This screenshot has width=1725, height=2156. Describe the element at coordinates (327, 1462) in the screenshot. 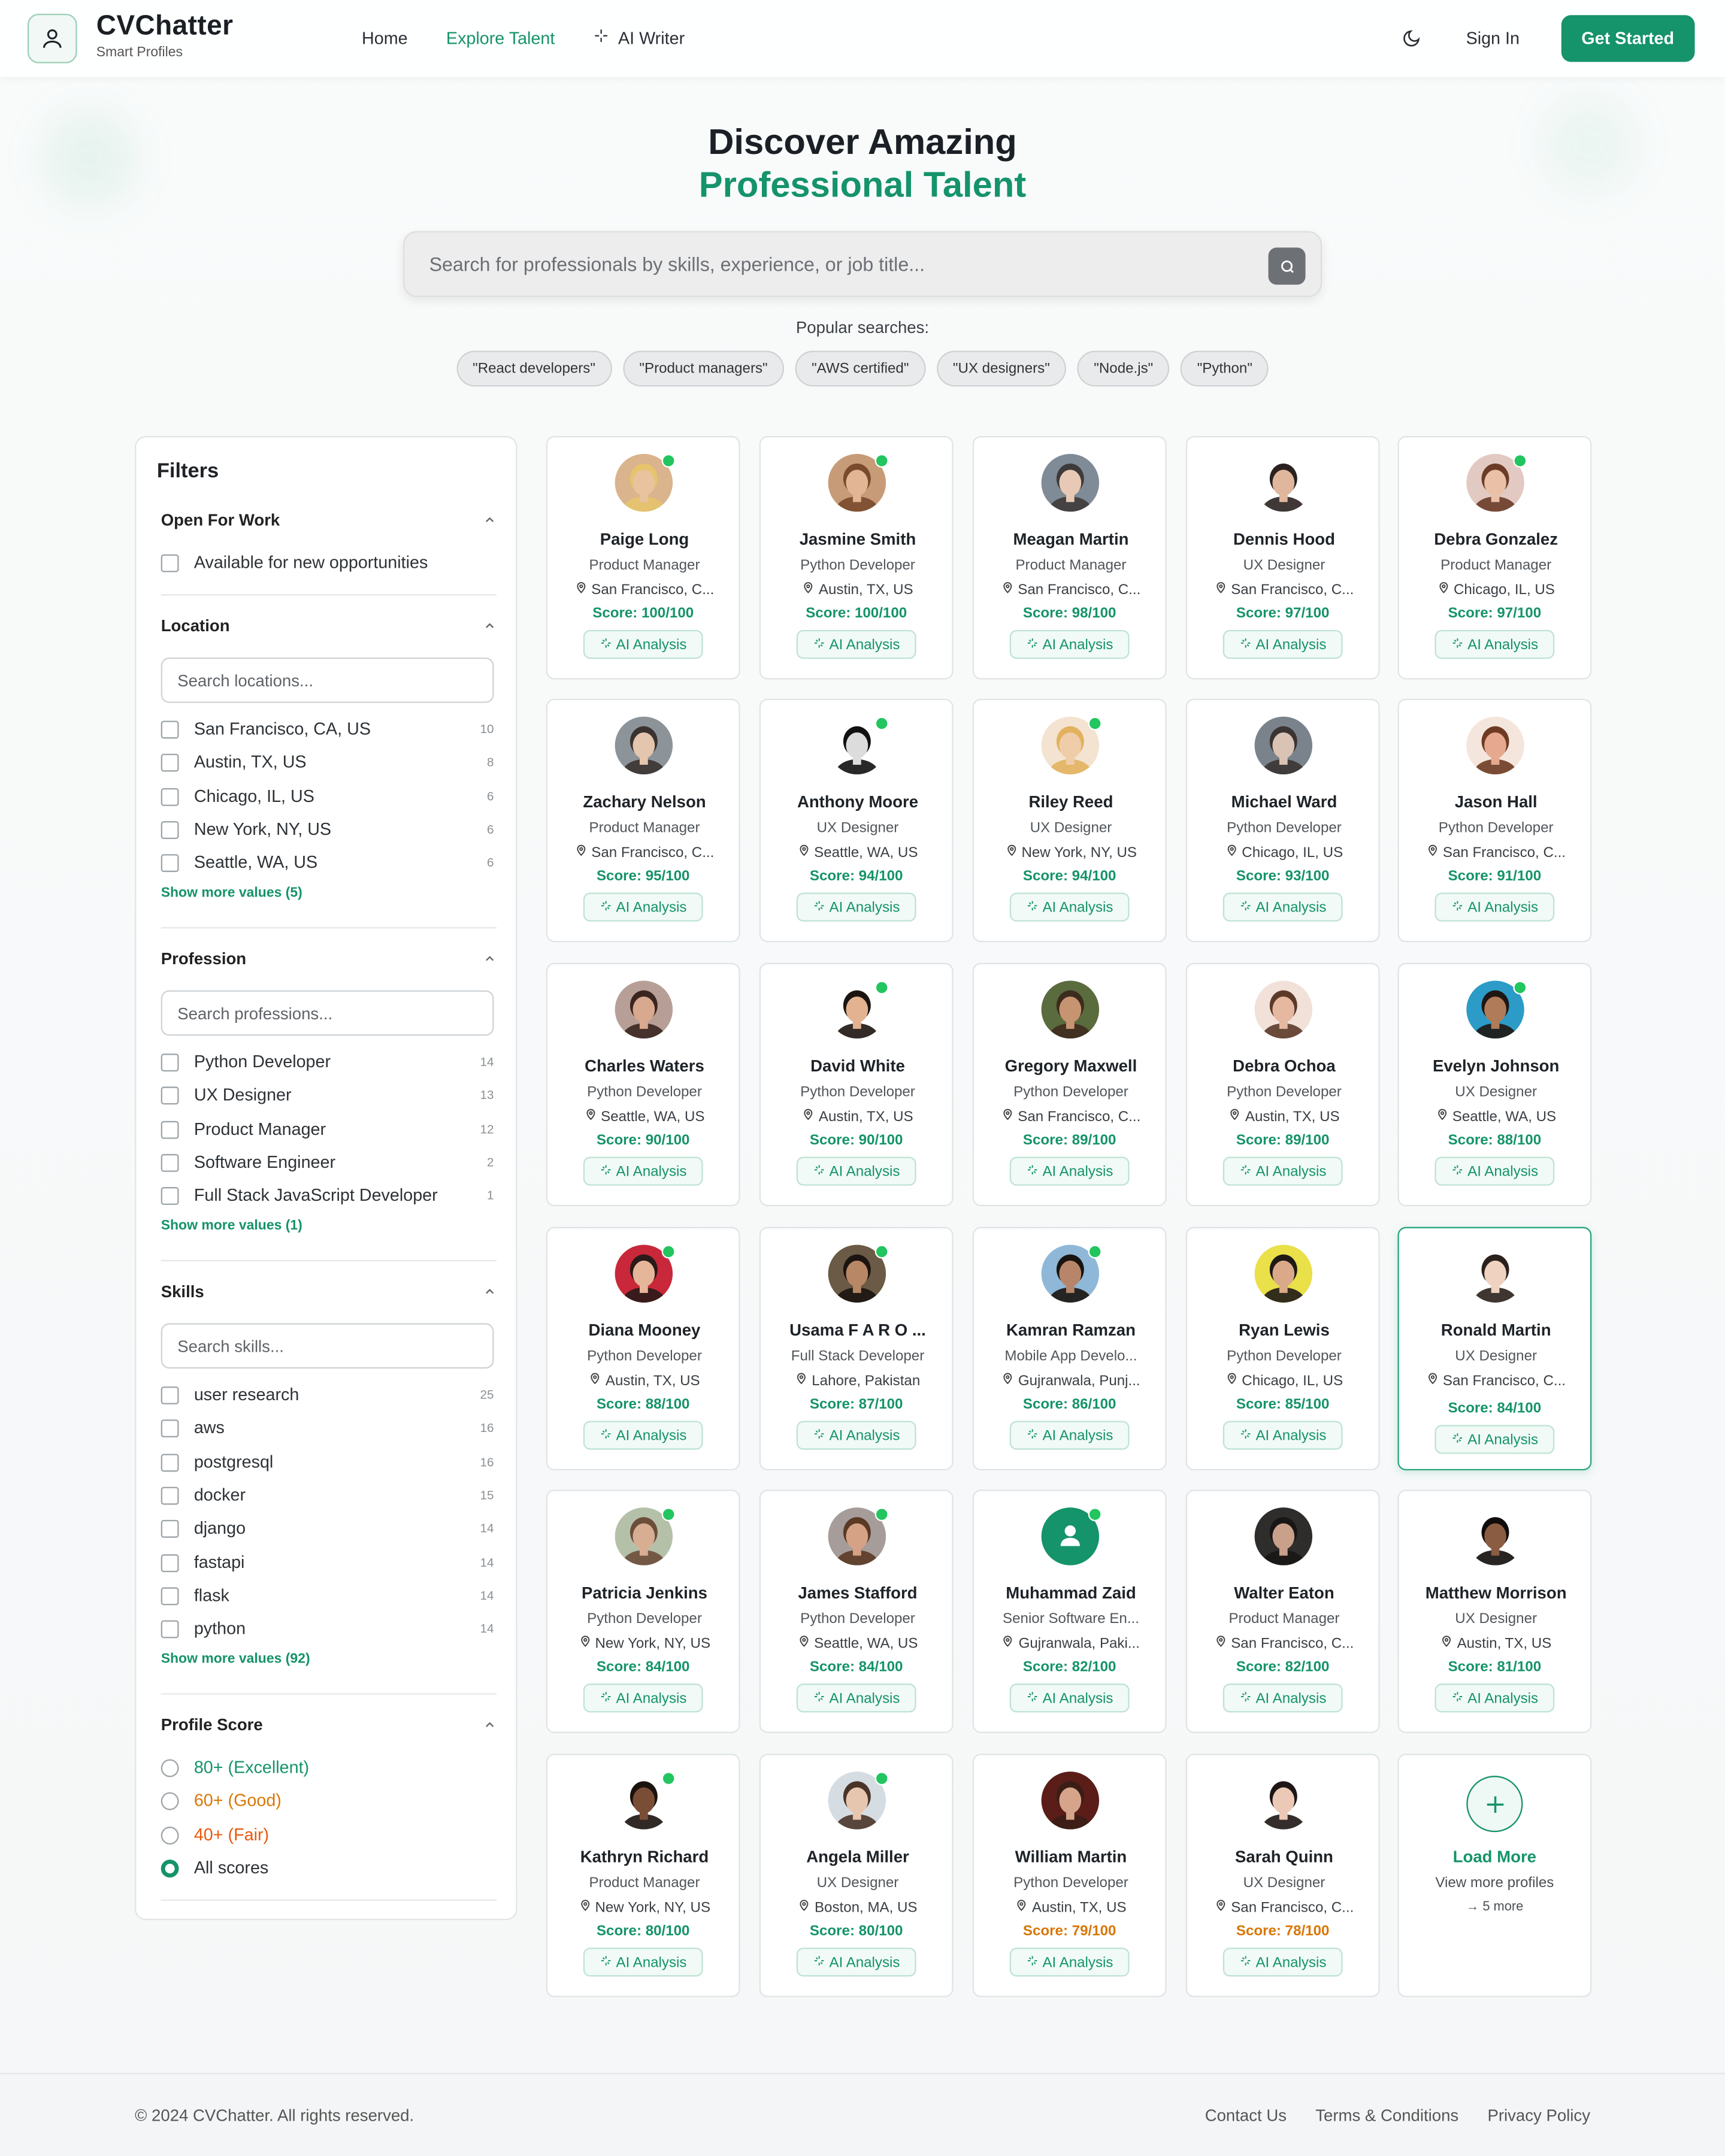

I see `skill-option: postgresql 16` at that location.